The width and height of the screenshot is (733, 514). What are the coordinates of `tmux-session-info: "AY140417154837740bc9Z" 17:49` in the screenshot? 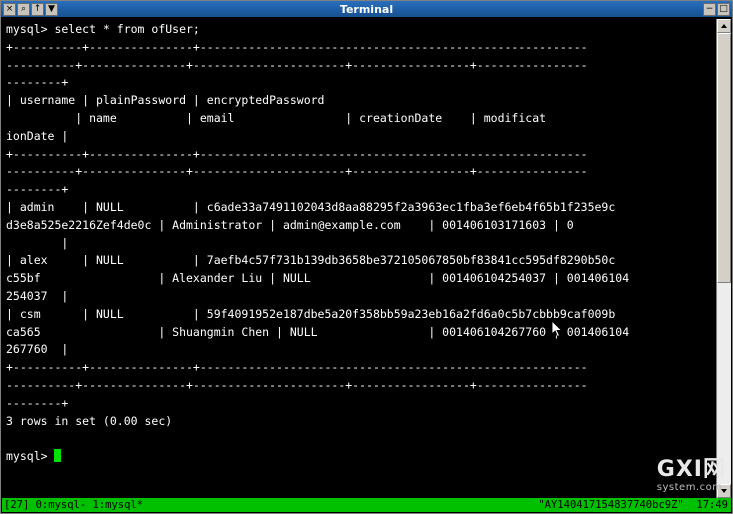 It's located at (633, 505).